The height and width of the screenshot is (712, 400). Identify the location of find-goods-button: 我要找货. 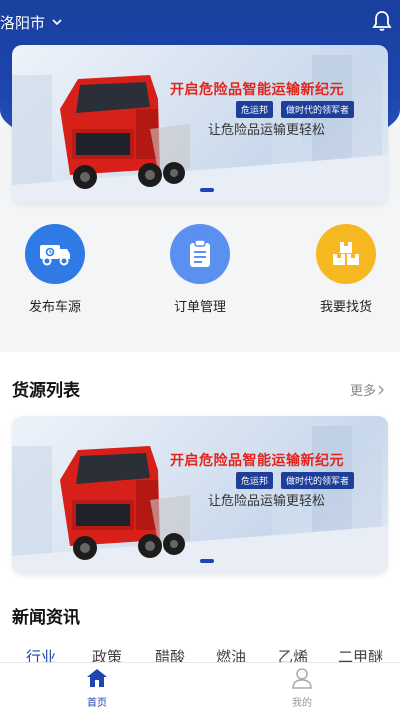
(345, 269).